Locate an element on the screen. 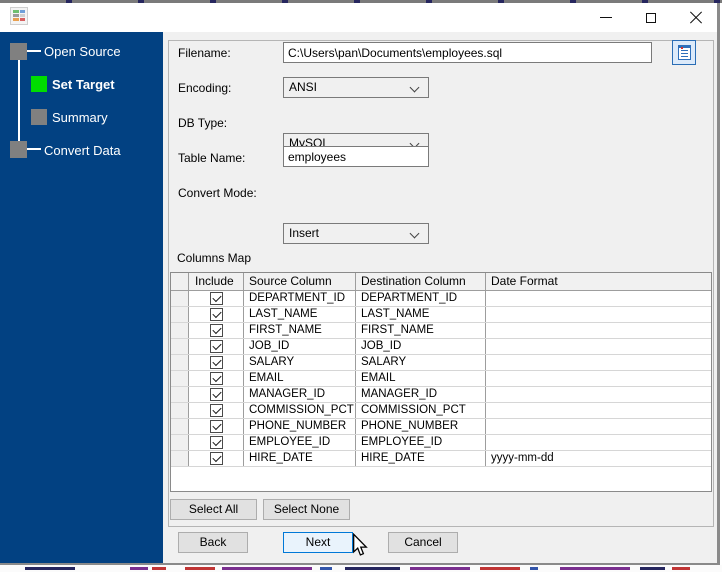 The image size is (722, 572). table-row: MANAGER_ID MANAGER_ID is located at coordinates (441, 395).